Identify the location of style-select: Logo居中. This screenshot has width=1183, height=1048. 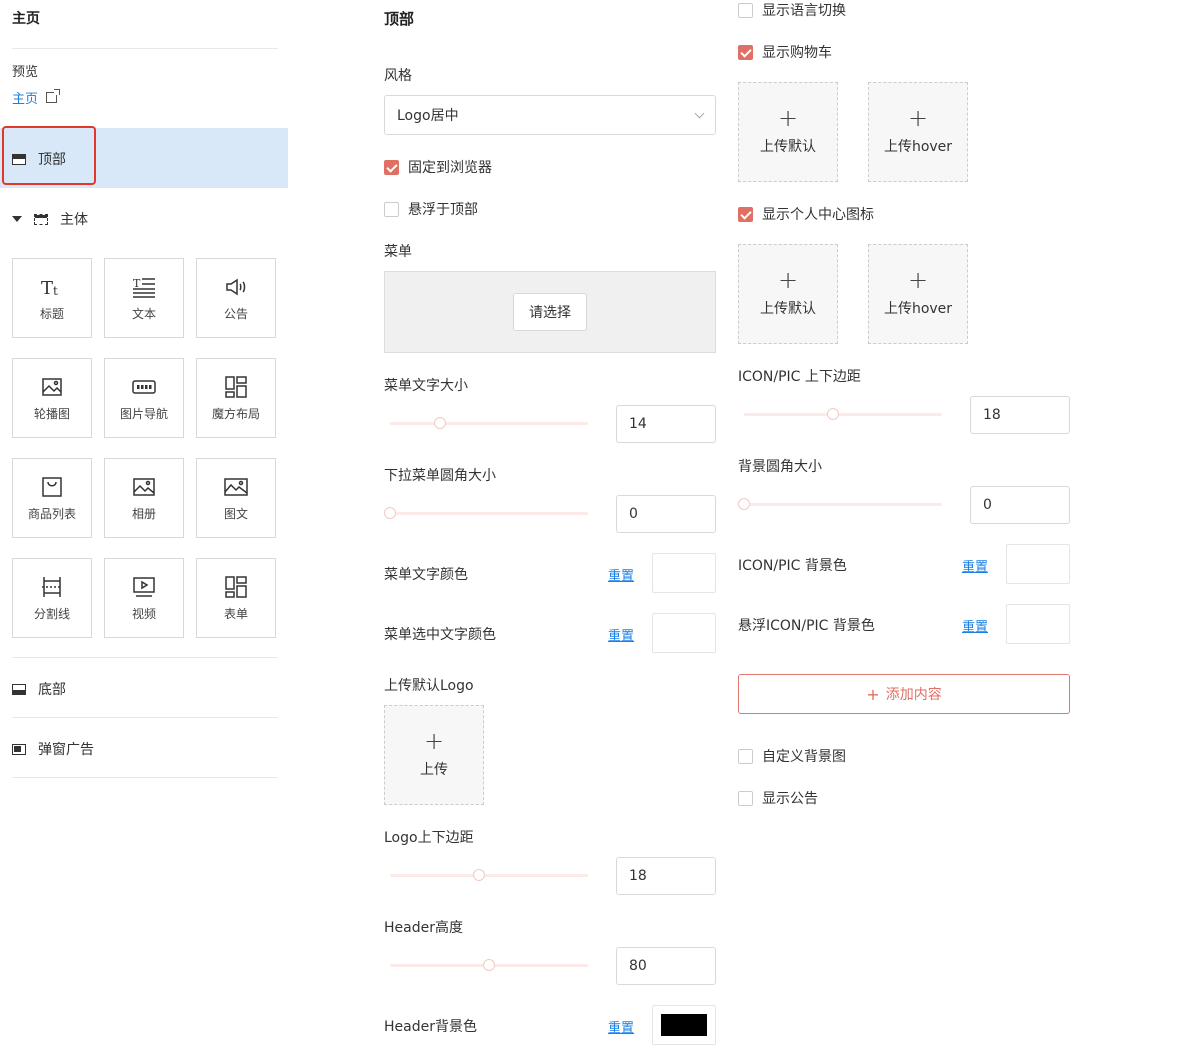
(550, 115).